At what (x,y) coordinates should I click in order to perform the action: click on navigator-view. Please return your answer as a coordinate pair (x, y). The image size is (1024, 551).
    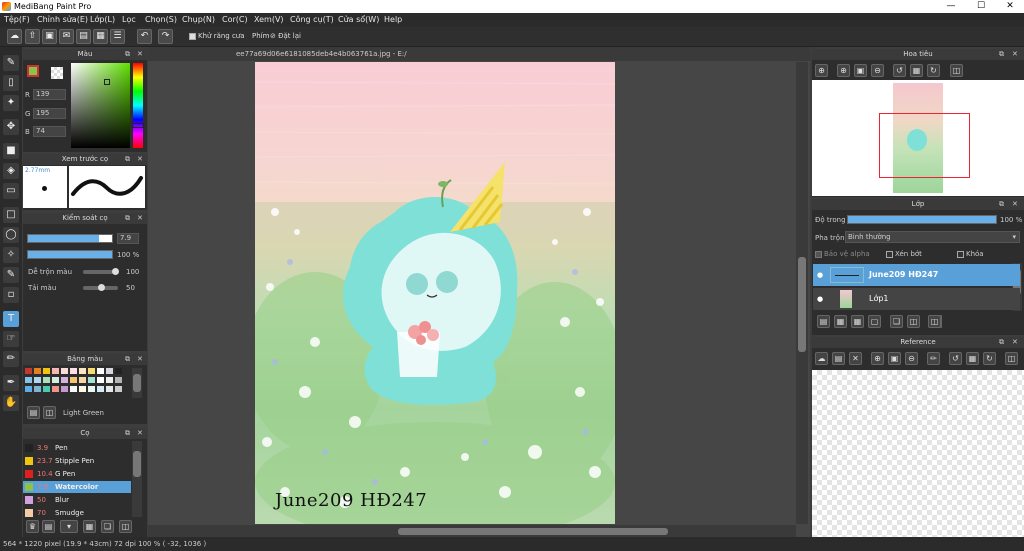
    Looking at the image, I should click on (918, 138).